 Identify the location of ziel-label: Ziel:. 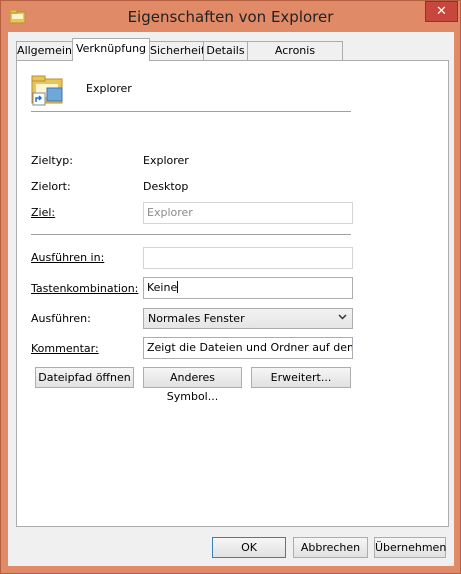
(43, 212).